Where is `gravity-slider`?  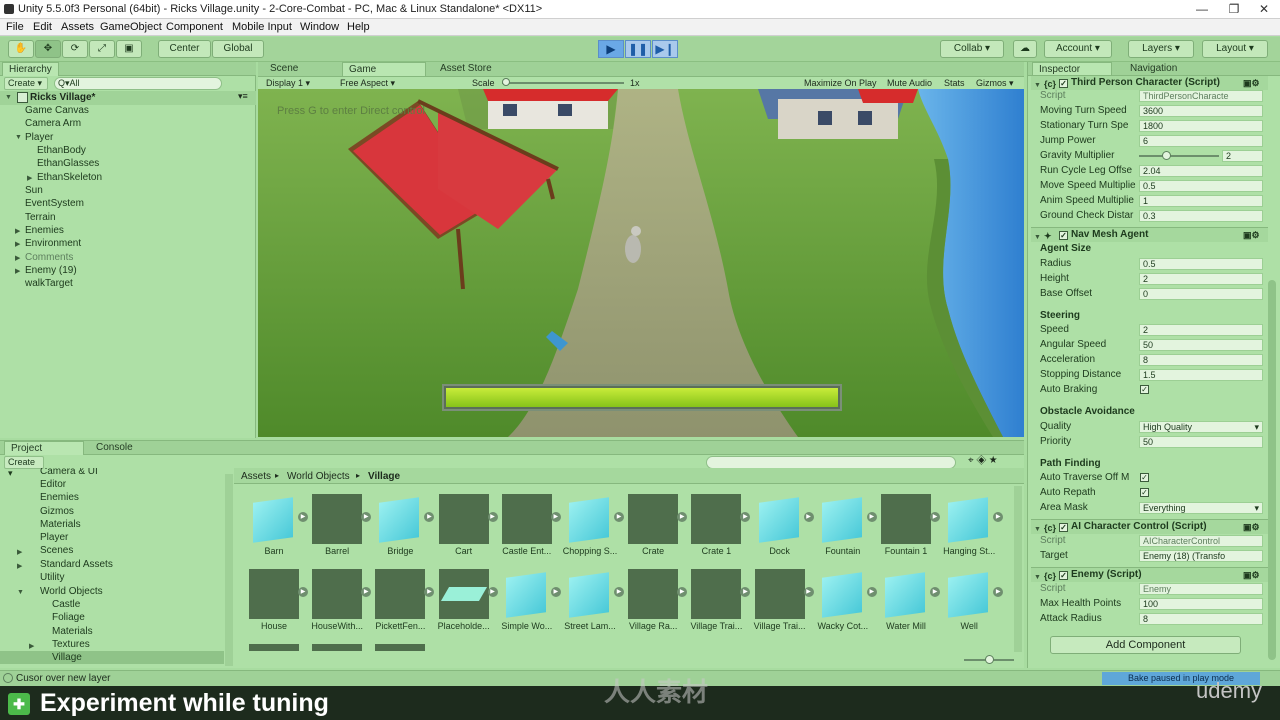 gravity-slider is located at coordinates (1179, 156).